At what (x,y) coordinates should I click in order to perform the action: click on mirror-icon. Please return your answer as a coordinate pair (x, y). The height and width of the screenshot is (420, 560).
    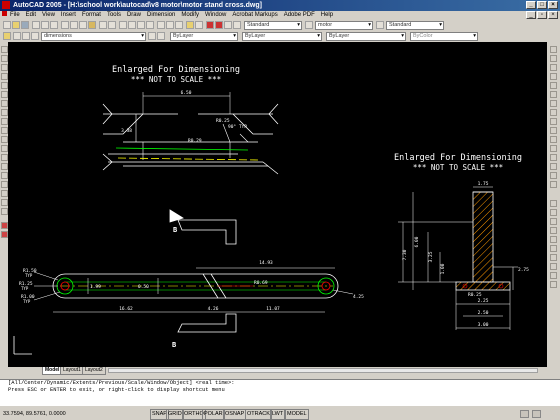
    Looking at the image, I should click on (553, 67).